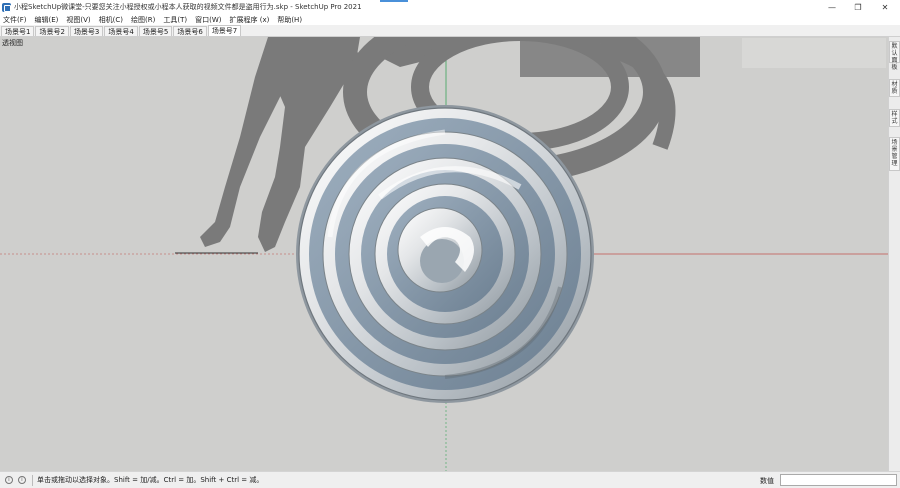 The height and width of the screenshot is (488, 900). Describe the element at coordinates (6, 7) in the screenshot. I see `sketchup-app-icon` at that location.